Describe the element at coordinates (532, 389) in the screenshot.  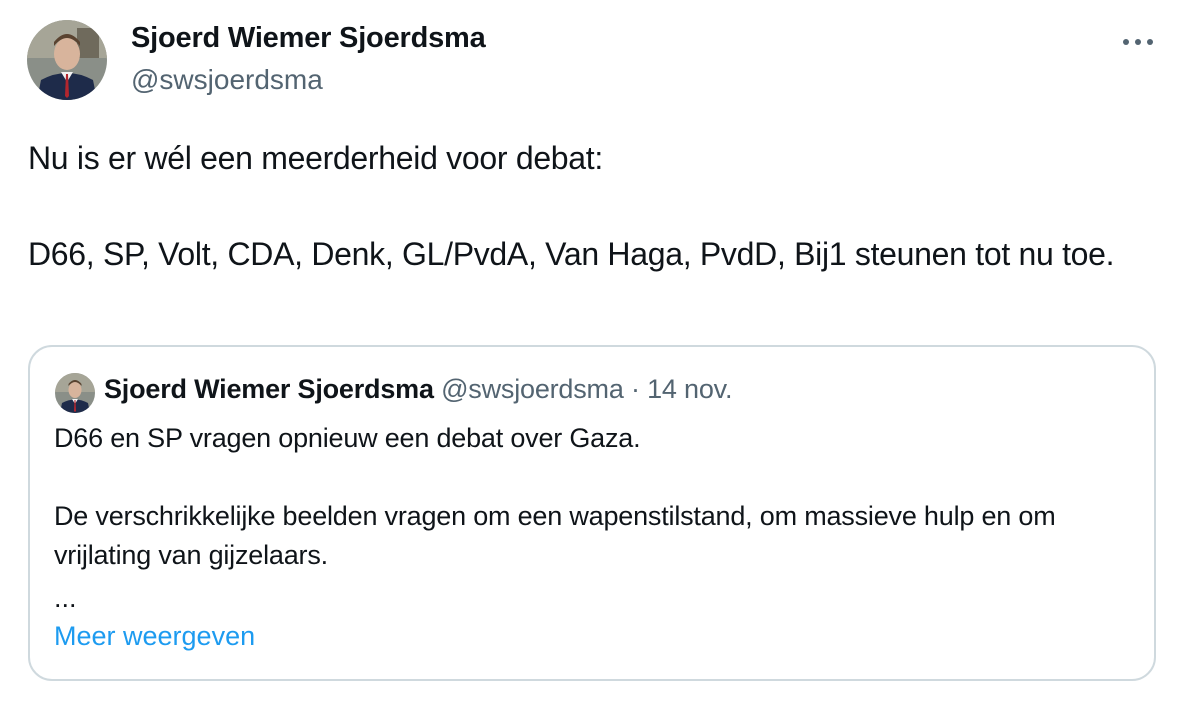
I see `quote-author-handle: @swsjoerdsma` at that location.